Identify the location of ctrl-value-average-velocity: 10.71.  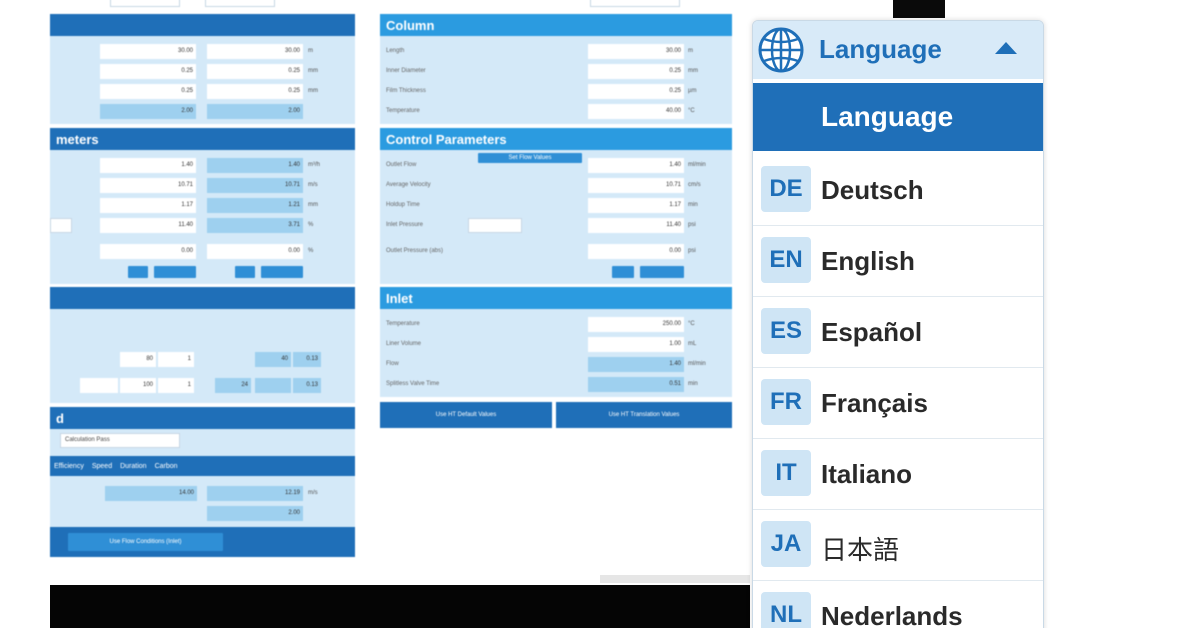
(636, 185).